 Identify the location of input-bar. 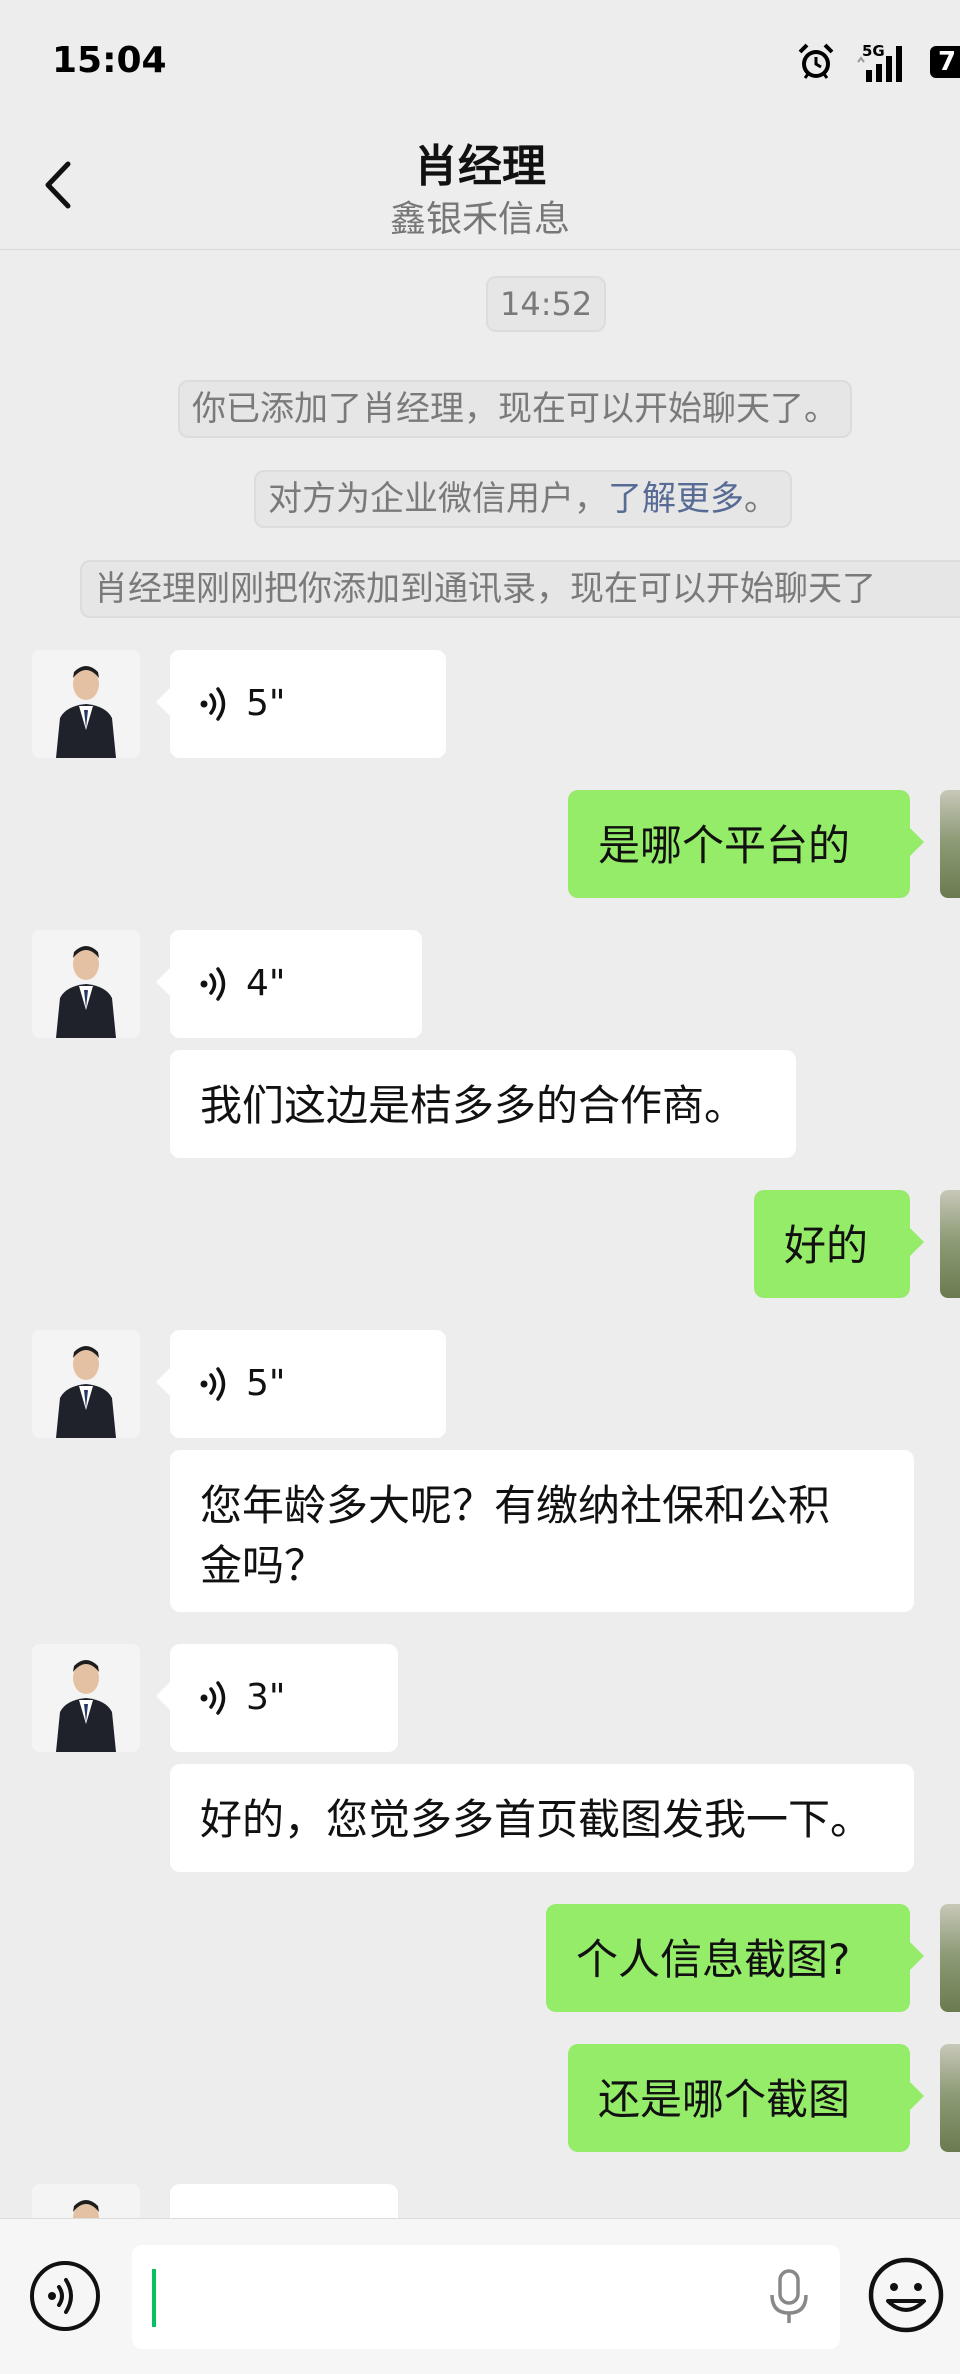
(480, 2296).